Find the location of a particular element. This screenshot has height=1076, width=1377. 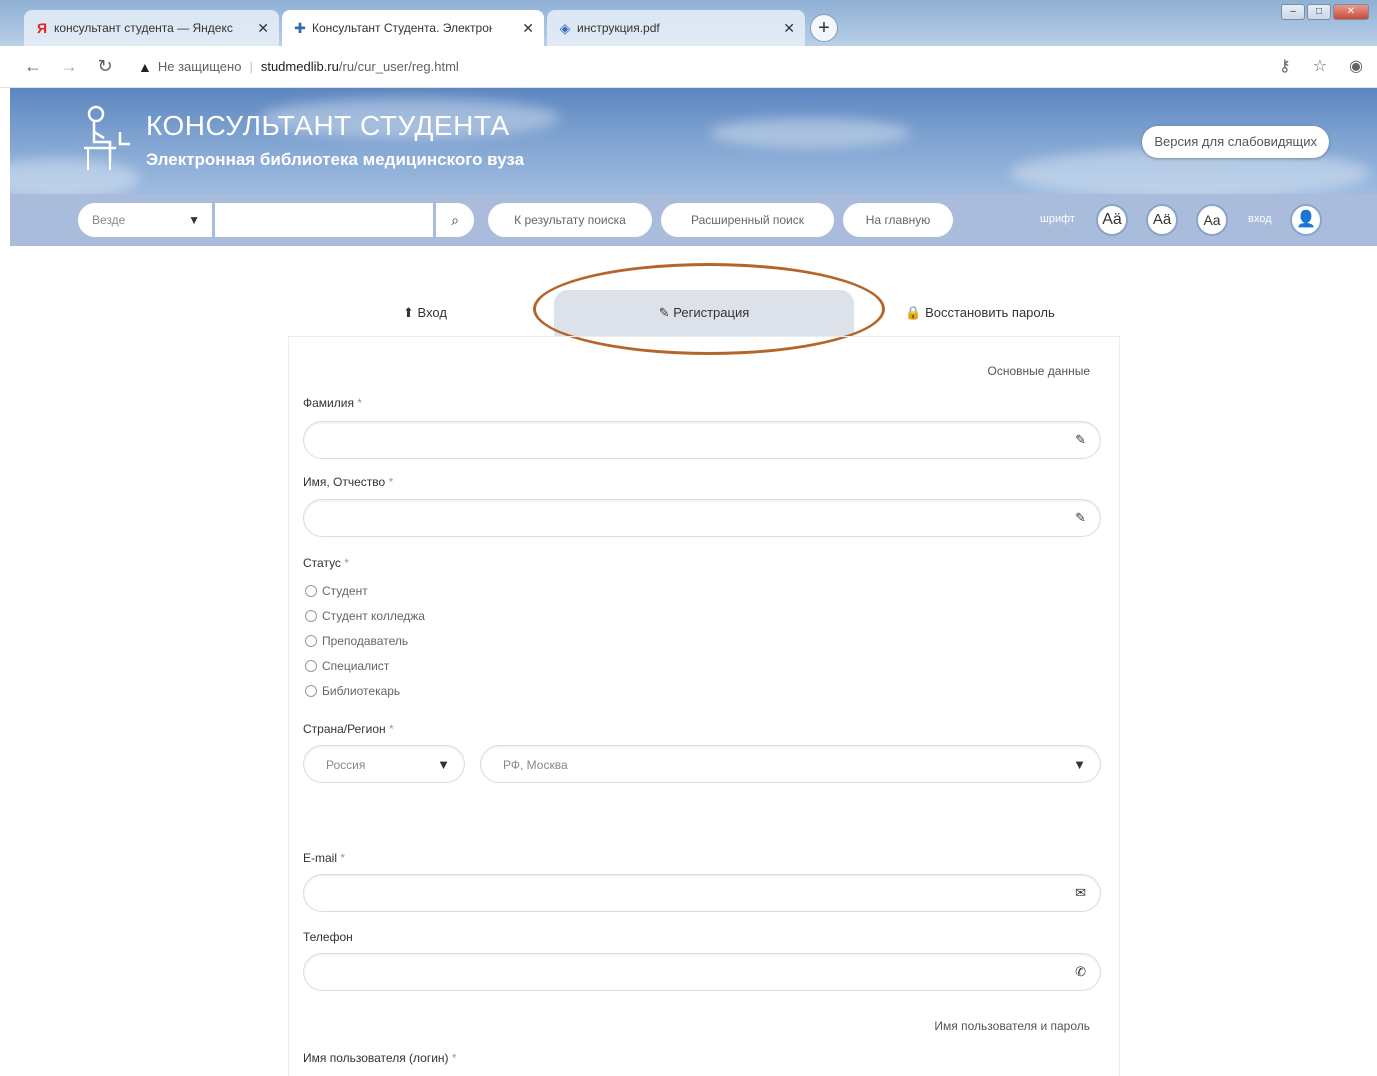

phone-label-text: Телефон is located at coordinates (328, 937).